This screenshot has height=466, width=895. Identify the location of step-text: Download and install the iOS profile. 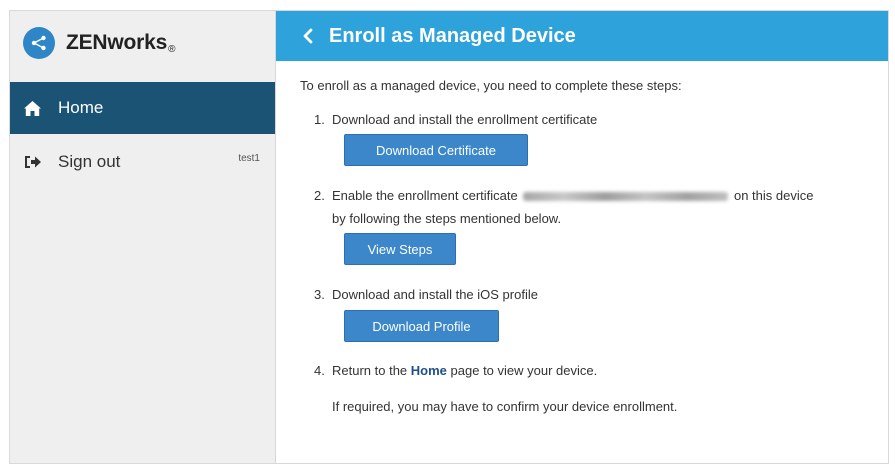
(435, 294).